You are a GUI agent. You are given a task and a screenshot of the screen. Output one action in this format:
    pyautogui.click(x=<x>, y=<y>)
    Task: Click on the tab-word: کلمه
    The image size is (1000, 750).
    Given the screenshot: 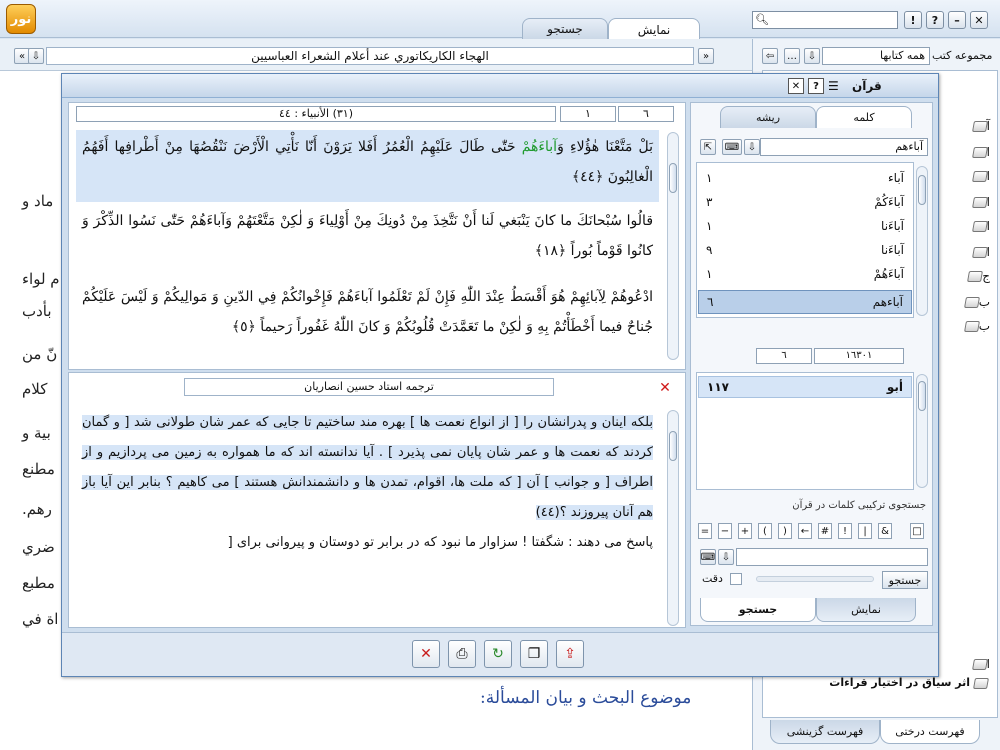 What is the action you would take?
    pyautogui.click(x=864, y=117)
    